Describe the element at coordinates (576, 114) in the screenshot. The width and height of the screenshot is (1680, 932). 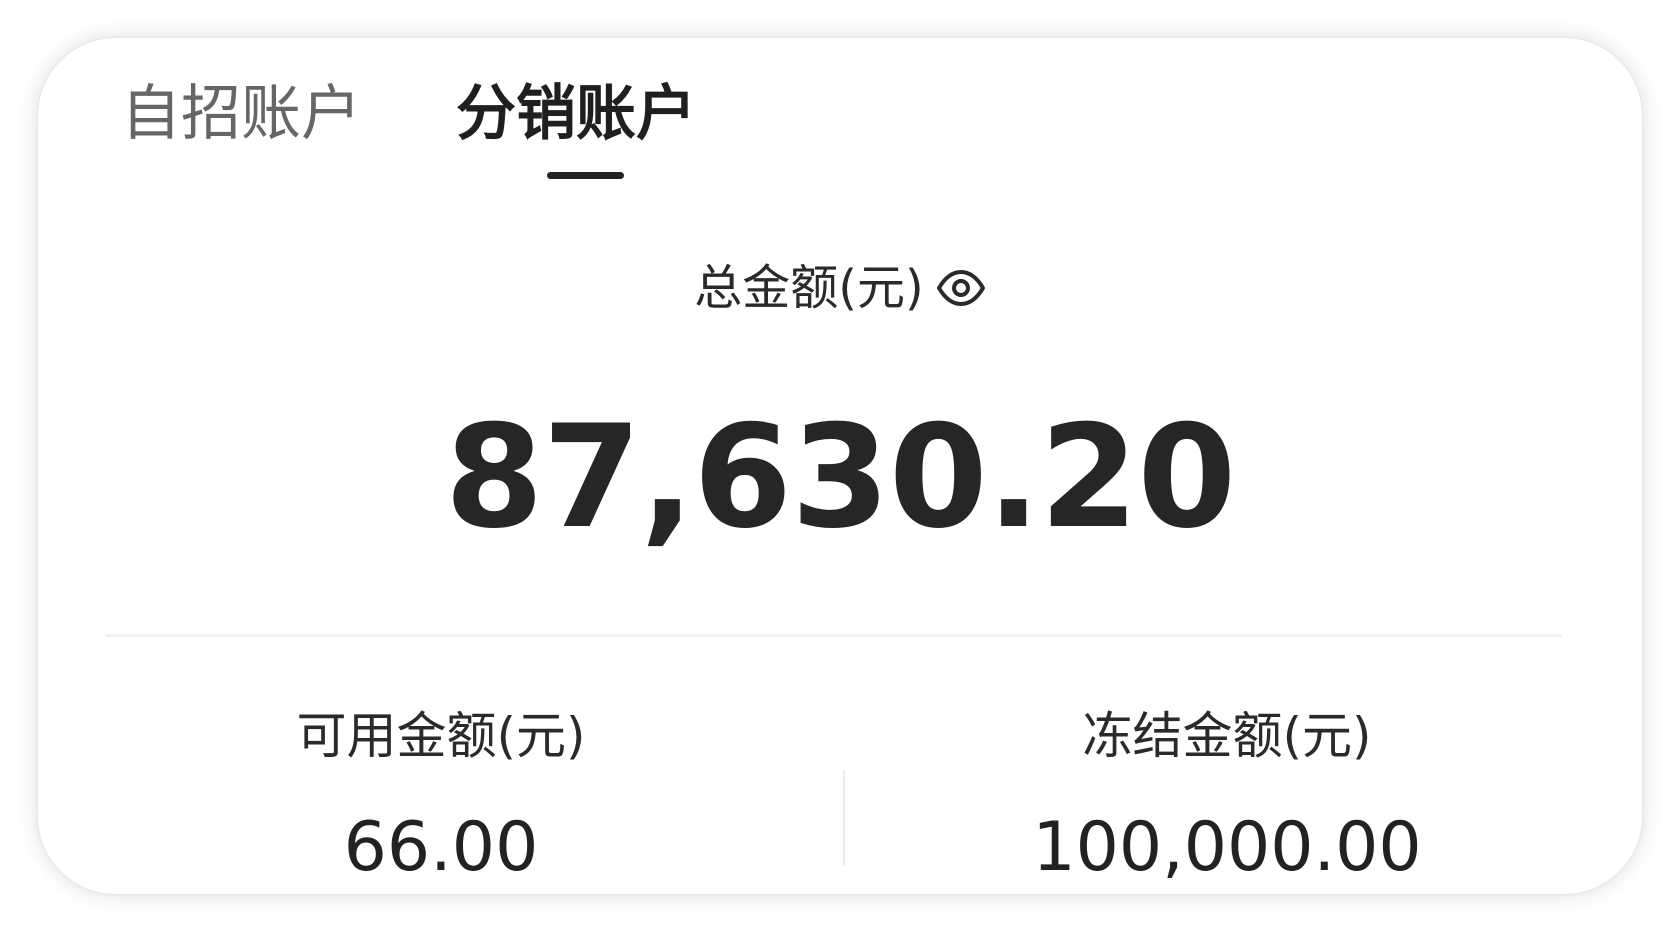
I see `tab-distribution-account: 分销账户` at that location.